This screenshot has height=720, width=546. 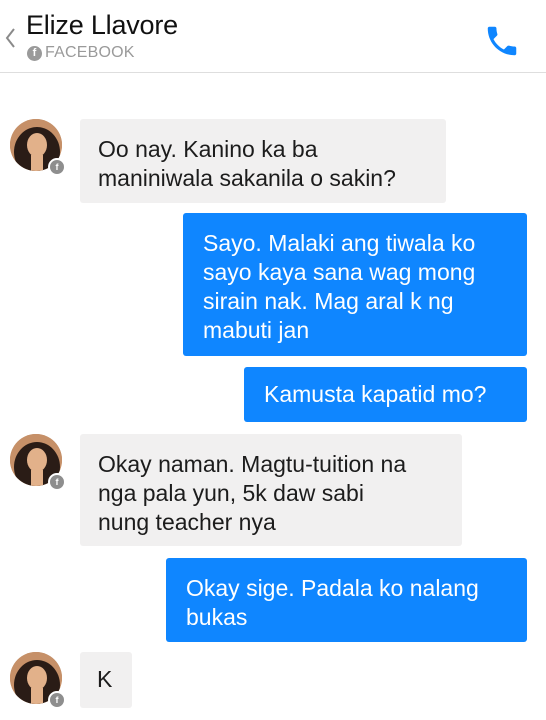 I want to click on message-bubble-incoming: K, so click(x=106, y=680).